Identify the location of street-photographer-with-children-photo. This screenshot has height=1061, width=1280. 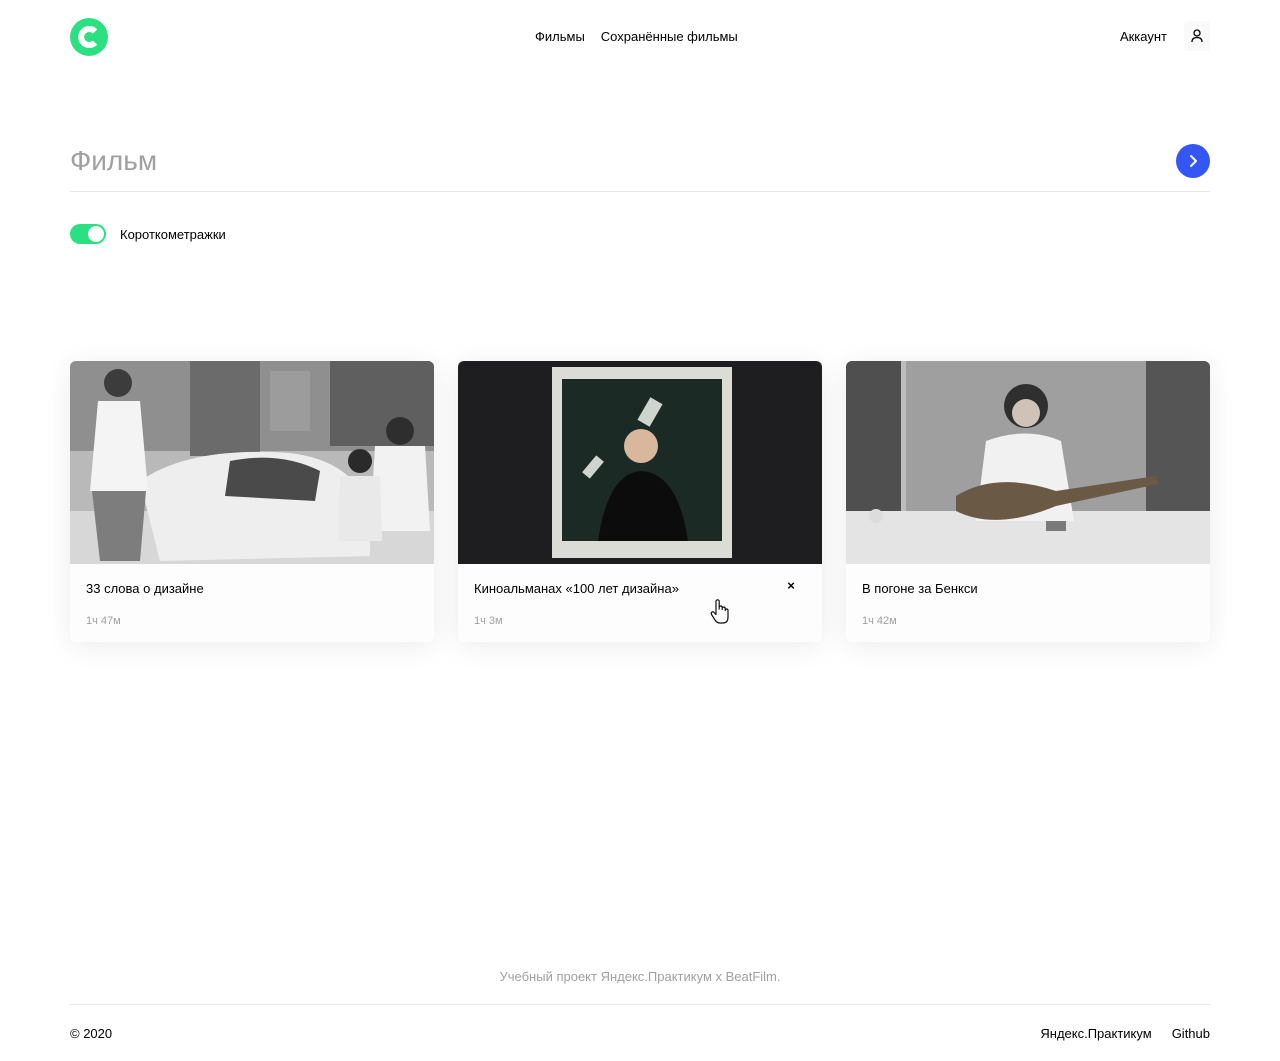
(252, 462).